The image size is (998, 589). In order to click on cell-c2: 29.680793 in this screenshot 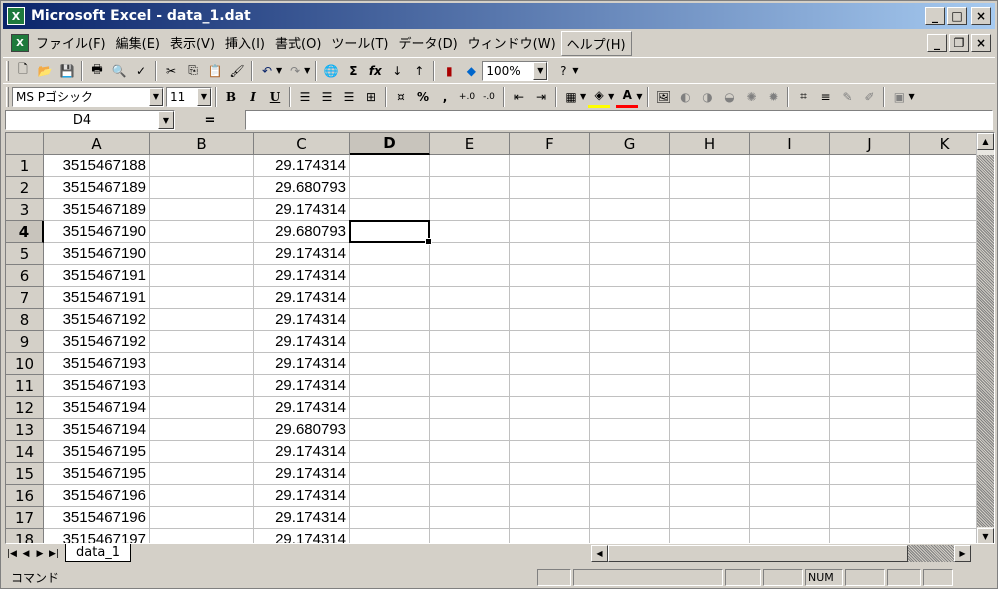, I will do `click(302, 188)`.